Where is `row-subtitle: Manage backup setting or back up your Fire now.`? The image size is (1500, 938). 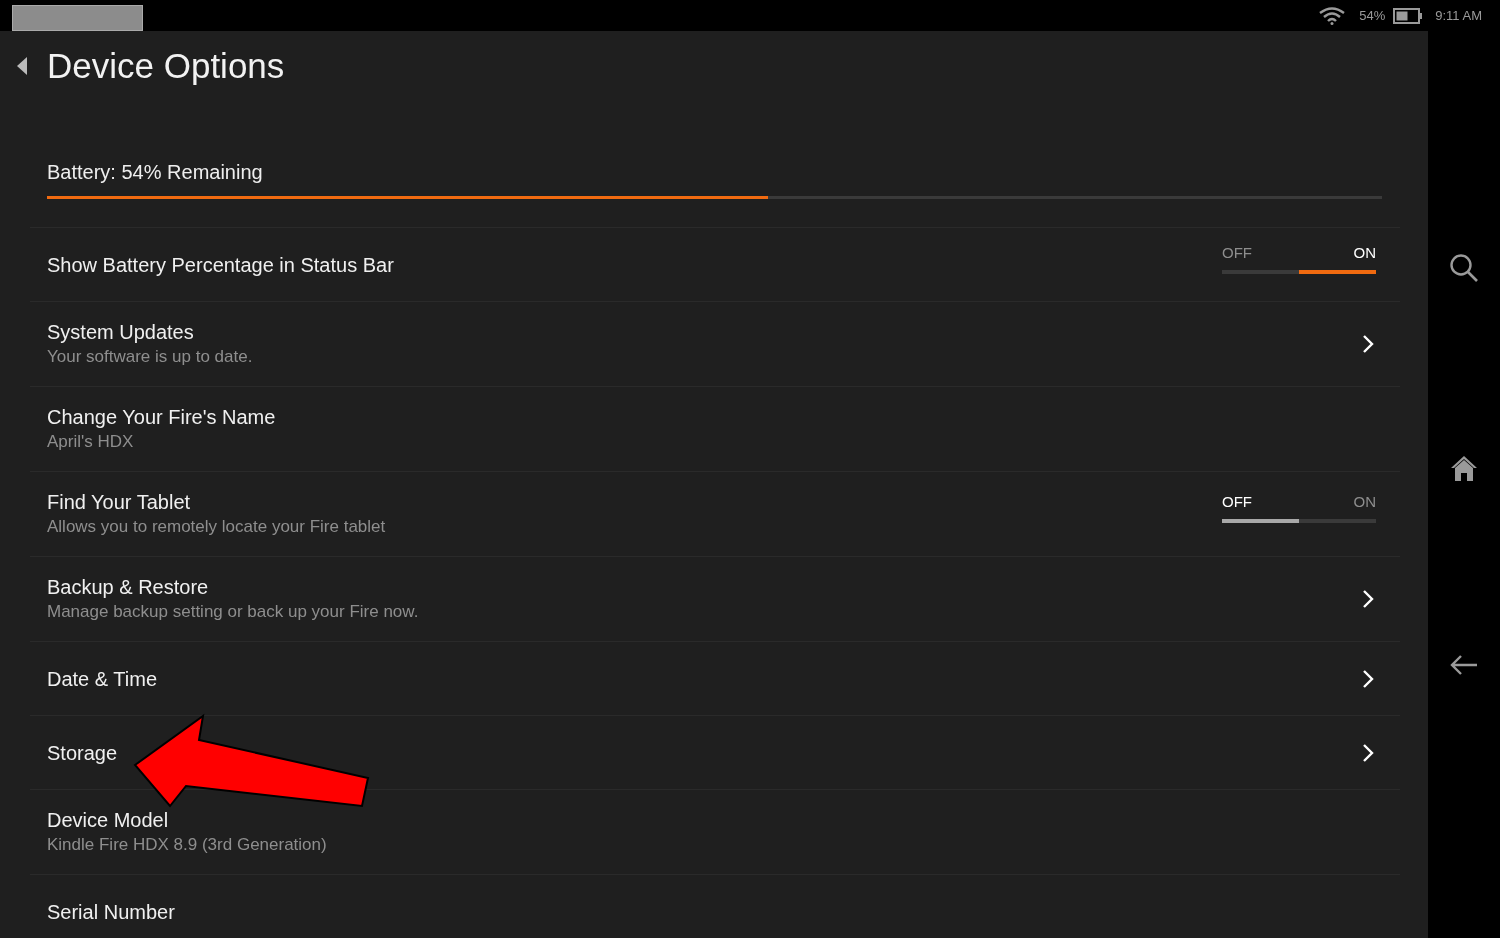
row-subtitle: Manage backup setting or back up your Fire now. is located at coordinates (233, 612).